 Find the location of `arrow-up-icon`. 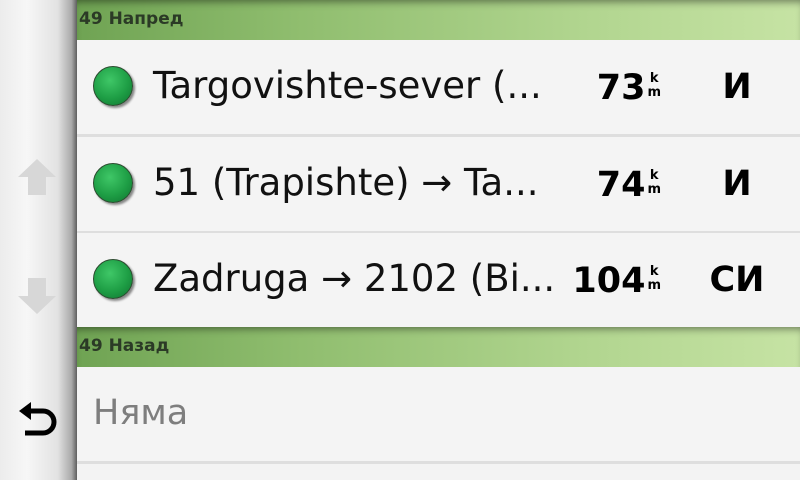

arrow-up-icon is located at coordinates (37, 177).